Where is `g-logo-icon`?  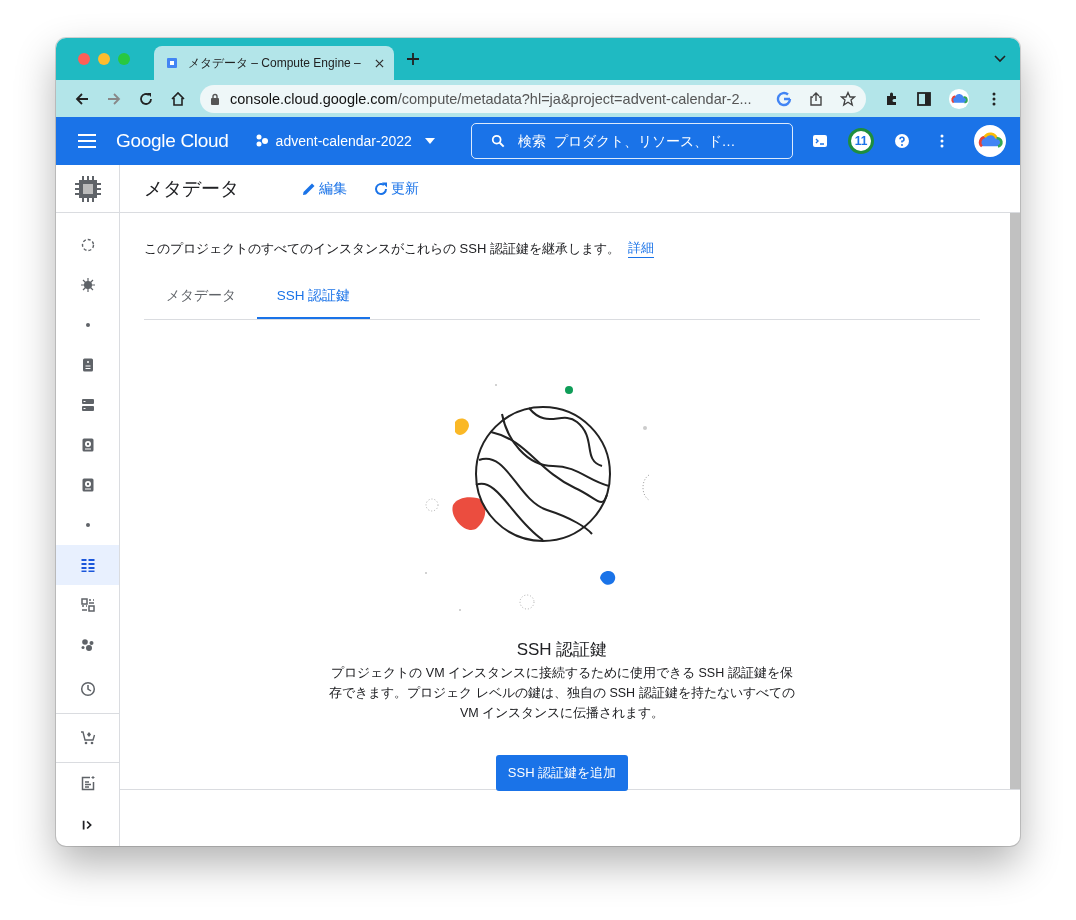 g-logo-icon is located at coordinates (784, 98).